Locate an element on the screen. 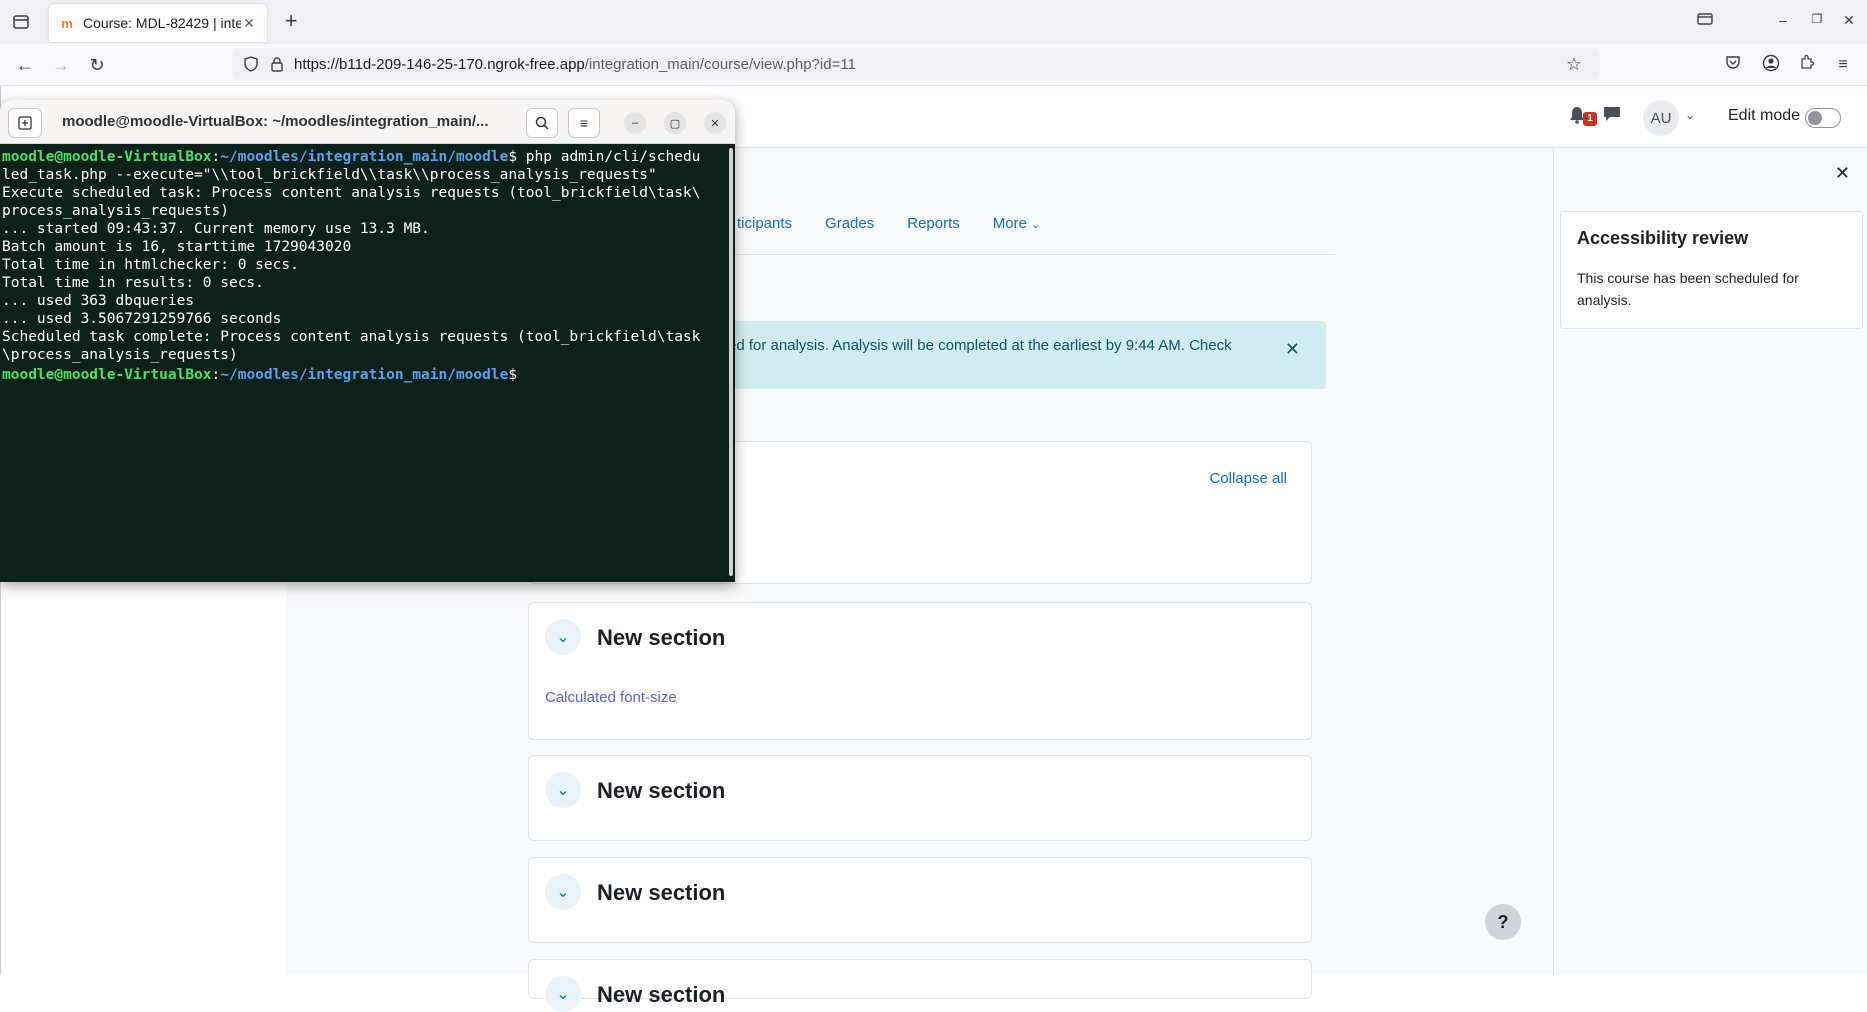  back-icon: ← is located at coordinates (25, 65).